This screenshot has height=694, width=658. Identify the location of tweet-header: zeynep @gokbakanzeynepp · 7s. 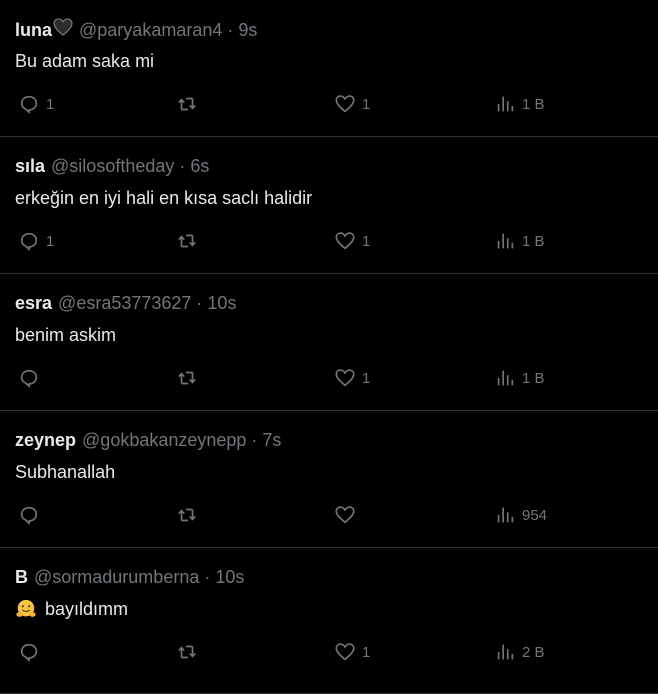
(148, 440).